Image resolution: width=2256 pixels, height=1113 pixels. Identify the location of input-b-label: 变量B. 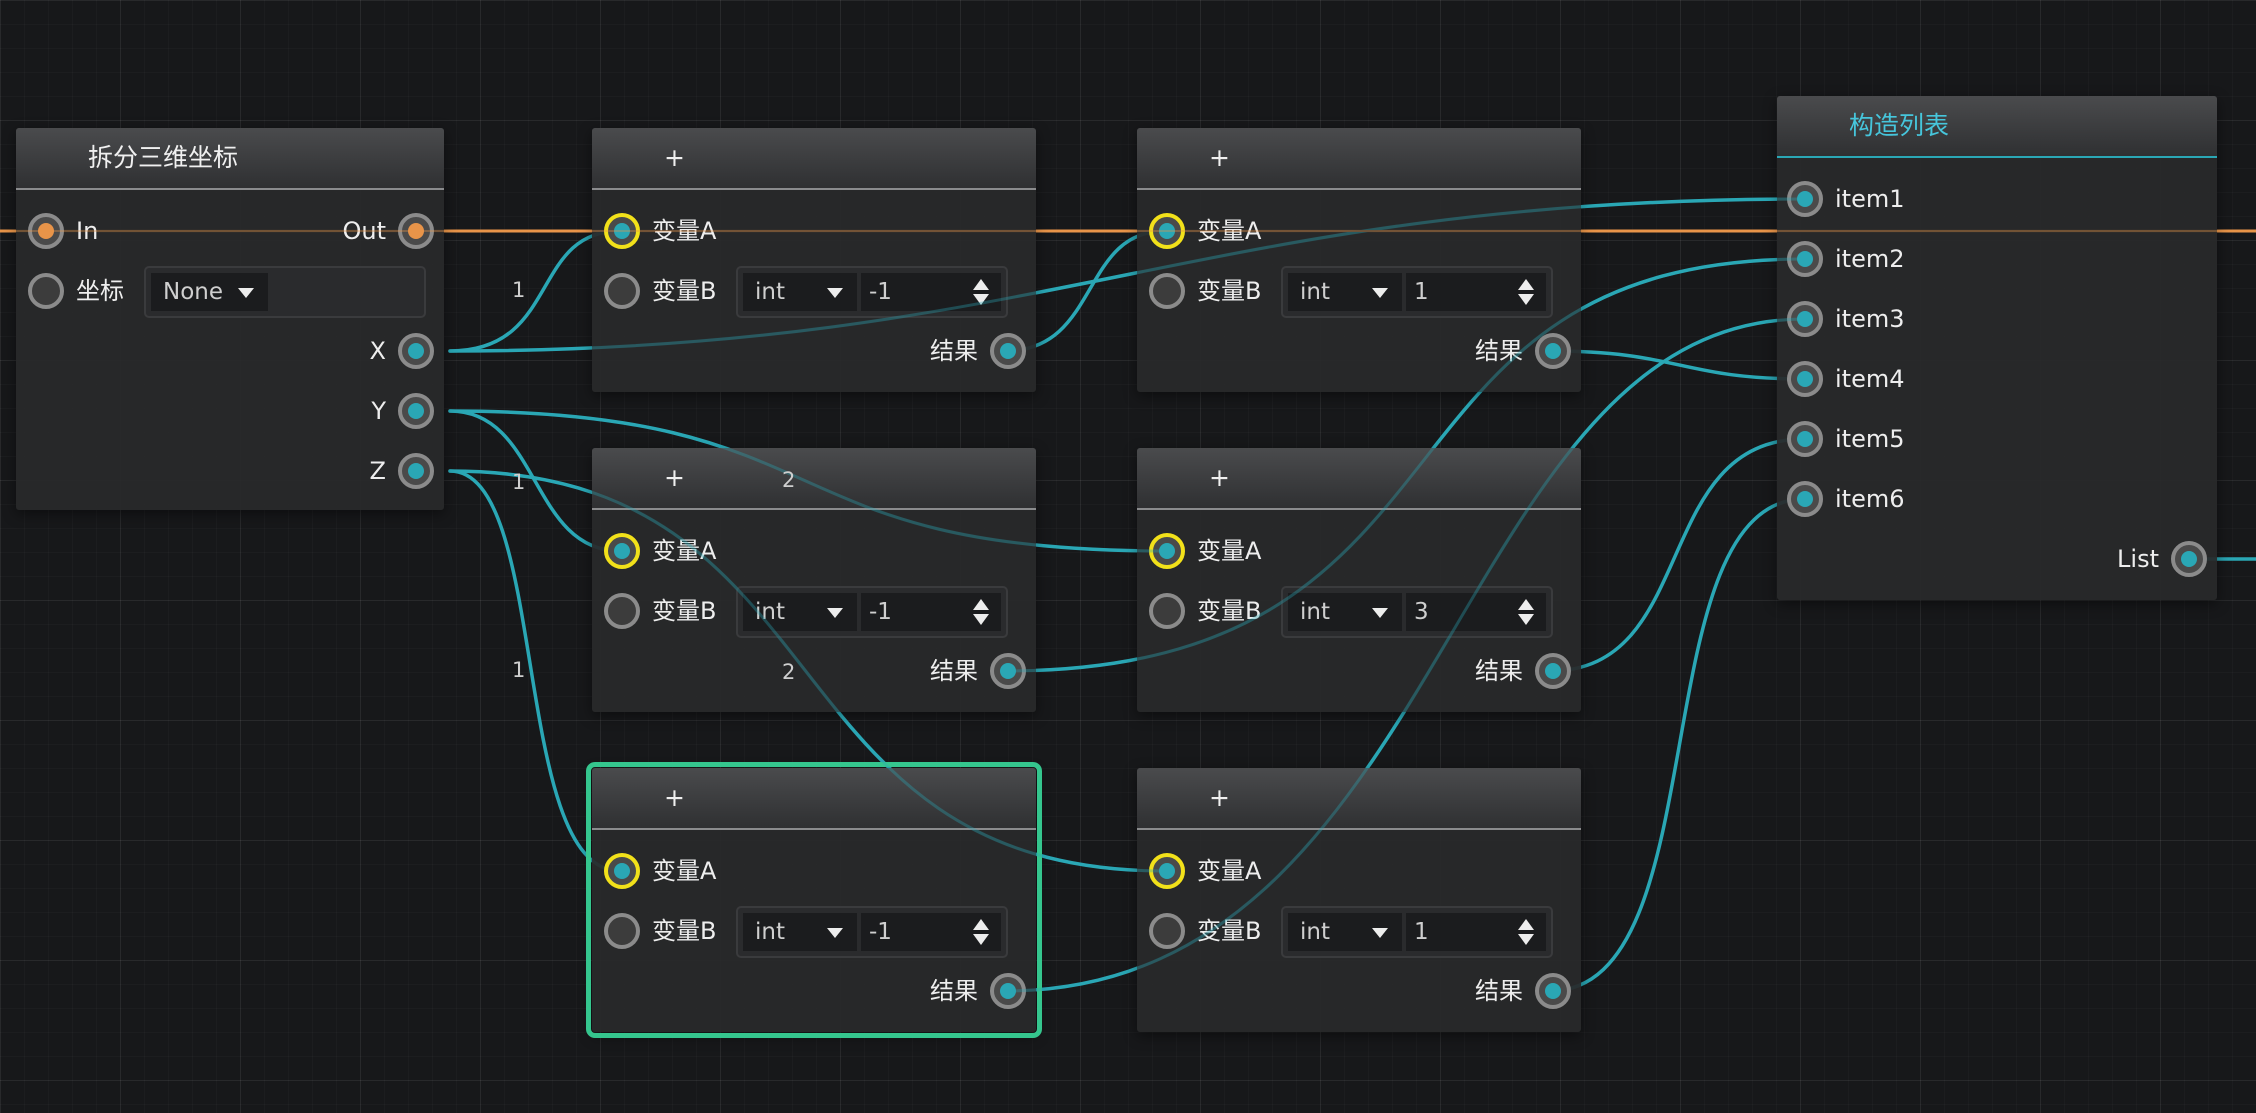
(1229, 291).